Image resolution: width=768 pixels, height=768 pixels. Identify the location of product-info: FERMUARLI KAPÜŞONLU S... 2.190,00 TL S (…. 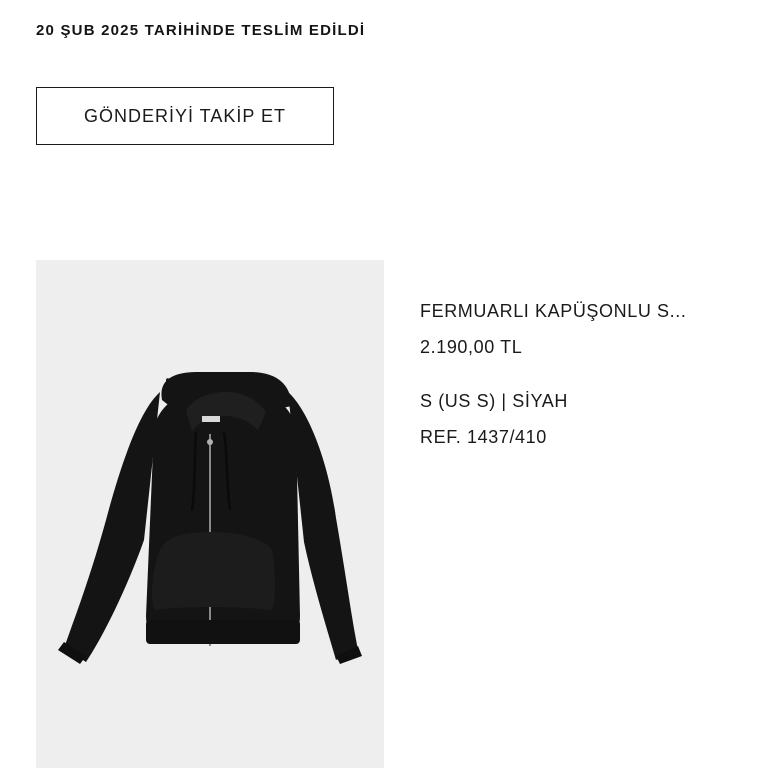
(585, 374).